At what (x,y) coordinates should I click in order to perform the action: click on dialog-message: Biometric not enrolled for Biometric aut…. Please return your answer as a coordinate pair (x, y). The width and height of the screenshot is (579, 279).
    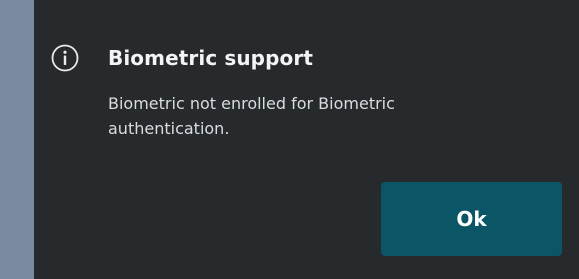
    Looking at the image, I should click on (251, 116).